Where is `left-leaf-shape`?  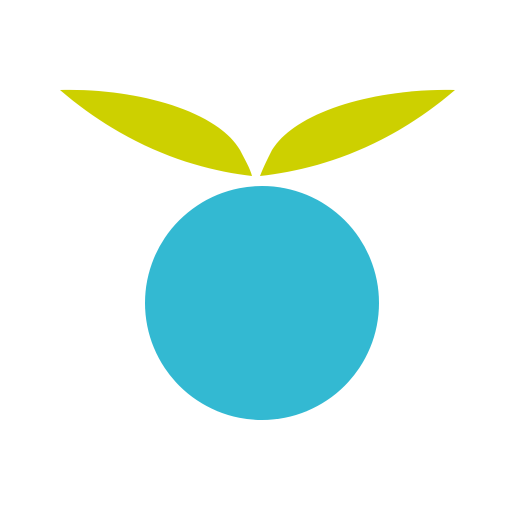 left-leaf-shape is located at coordinates (156, 132).